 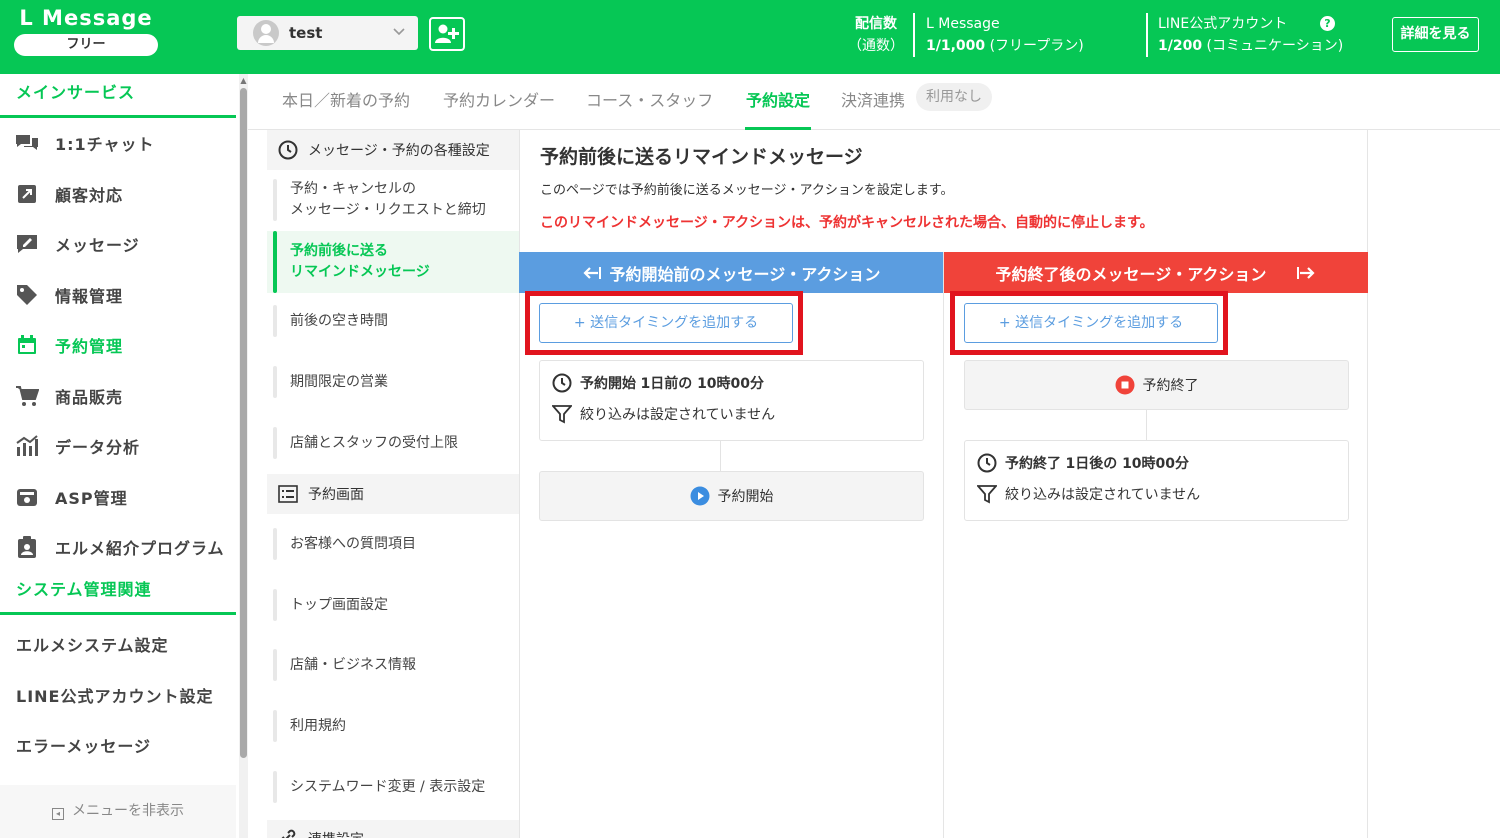 What do you see at coordinates (666, 323) in the screenshot?
I see `add-timing-before-button: + 送信タイミングを追加する` at bounding box center [666, 323].